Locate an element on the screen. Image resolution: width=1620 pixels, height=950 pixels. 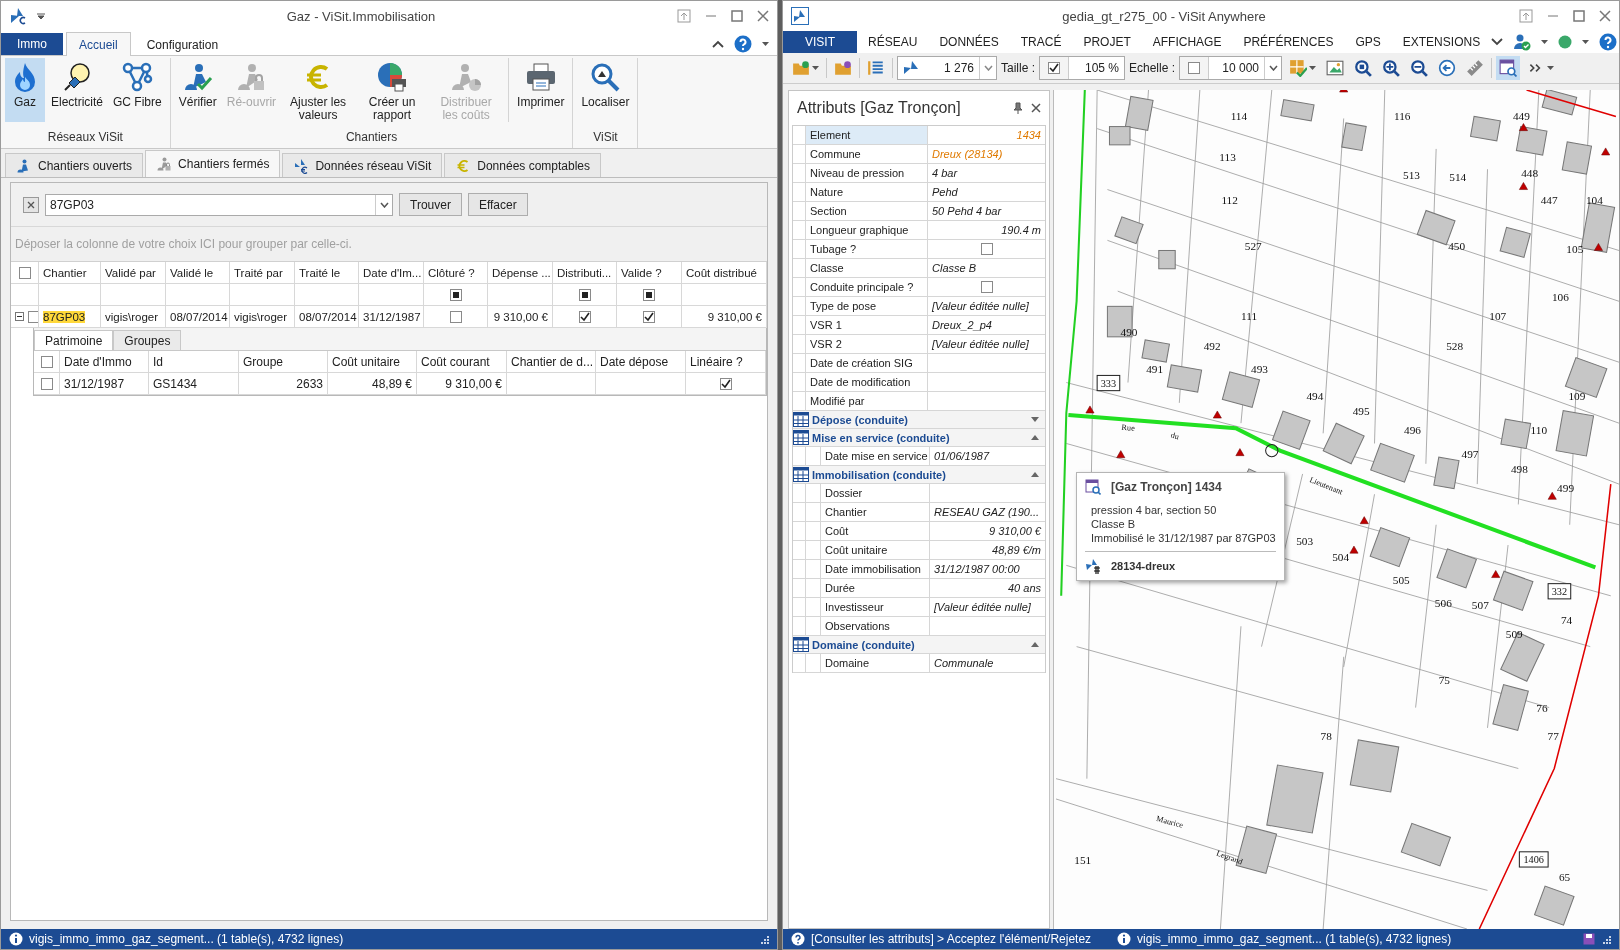
quick-access-caret-icon is located at coordinates (41, 16).